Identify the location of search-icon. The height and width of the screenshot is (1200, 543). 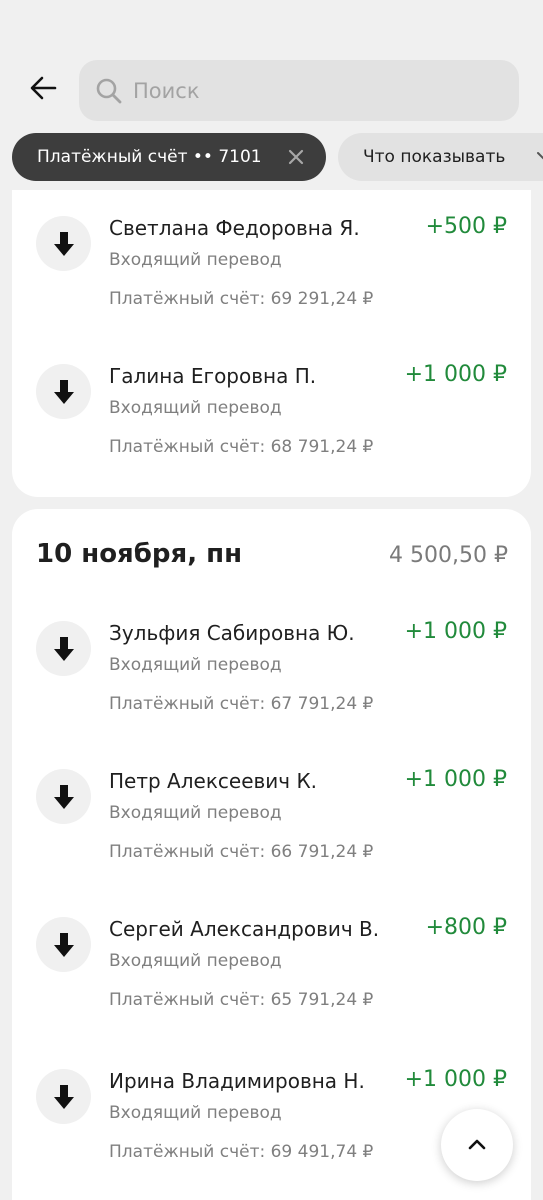
(109, 91).